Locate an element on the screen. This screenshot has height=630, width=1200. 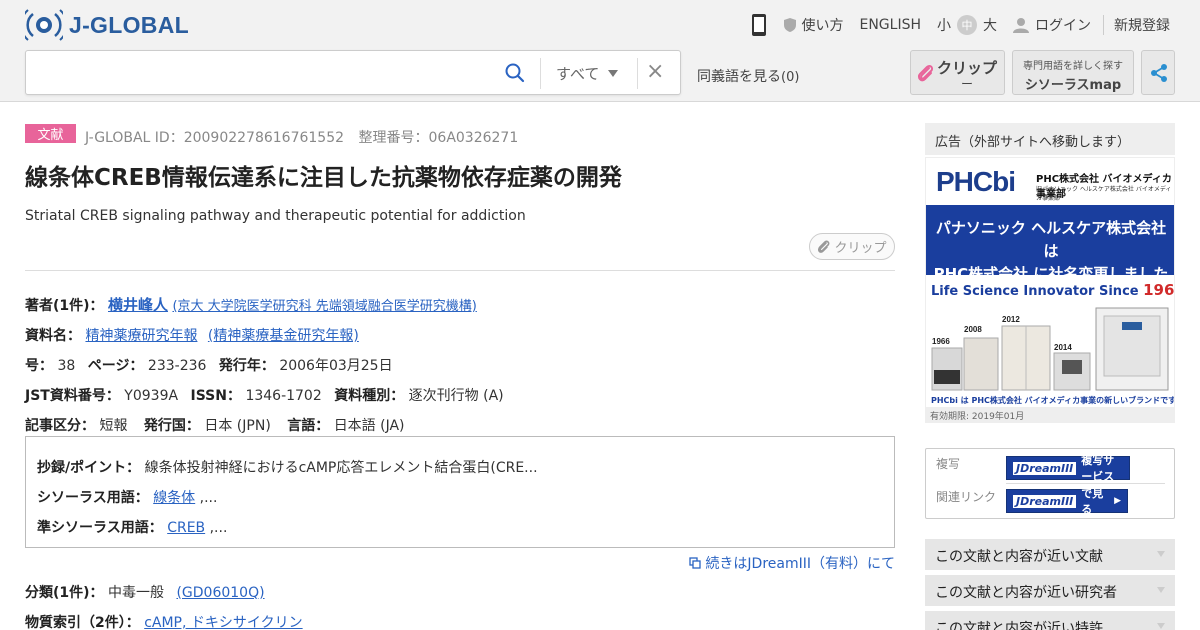
ad-tagline-year: 1966 is located at coordinates (1159, 290).